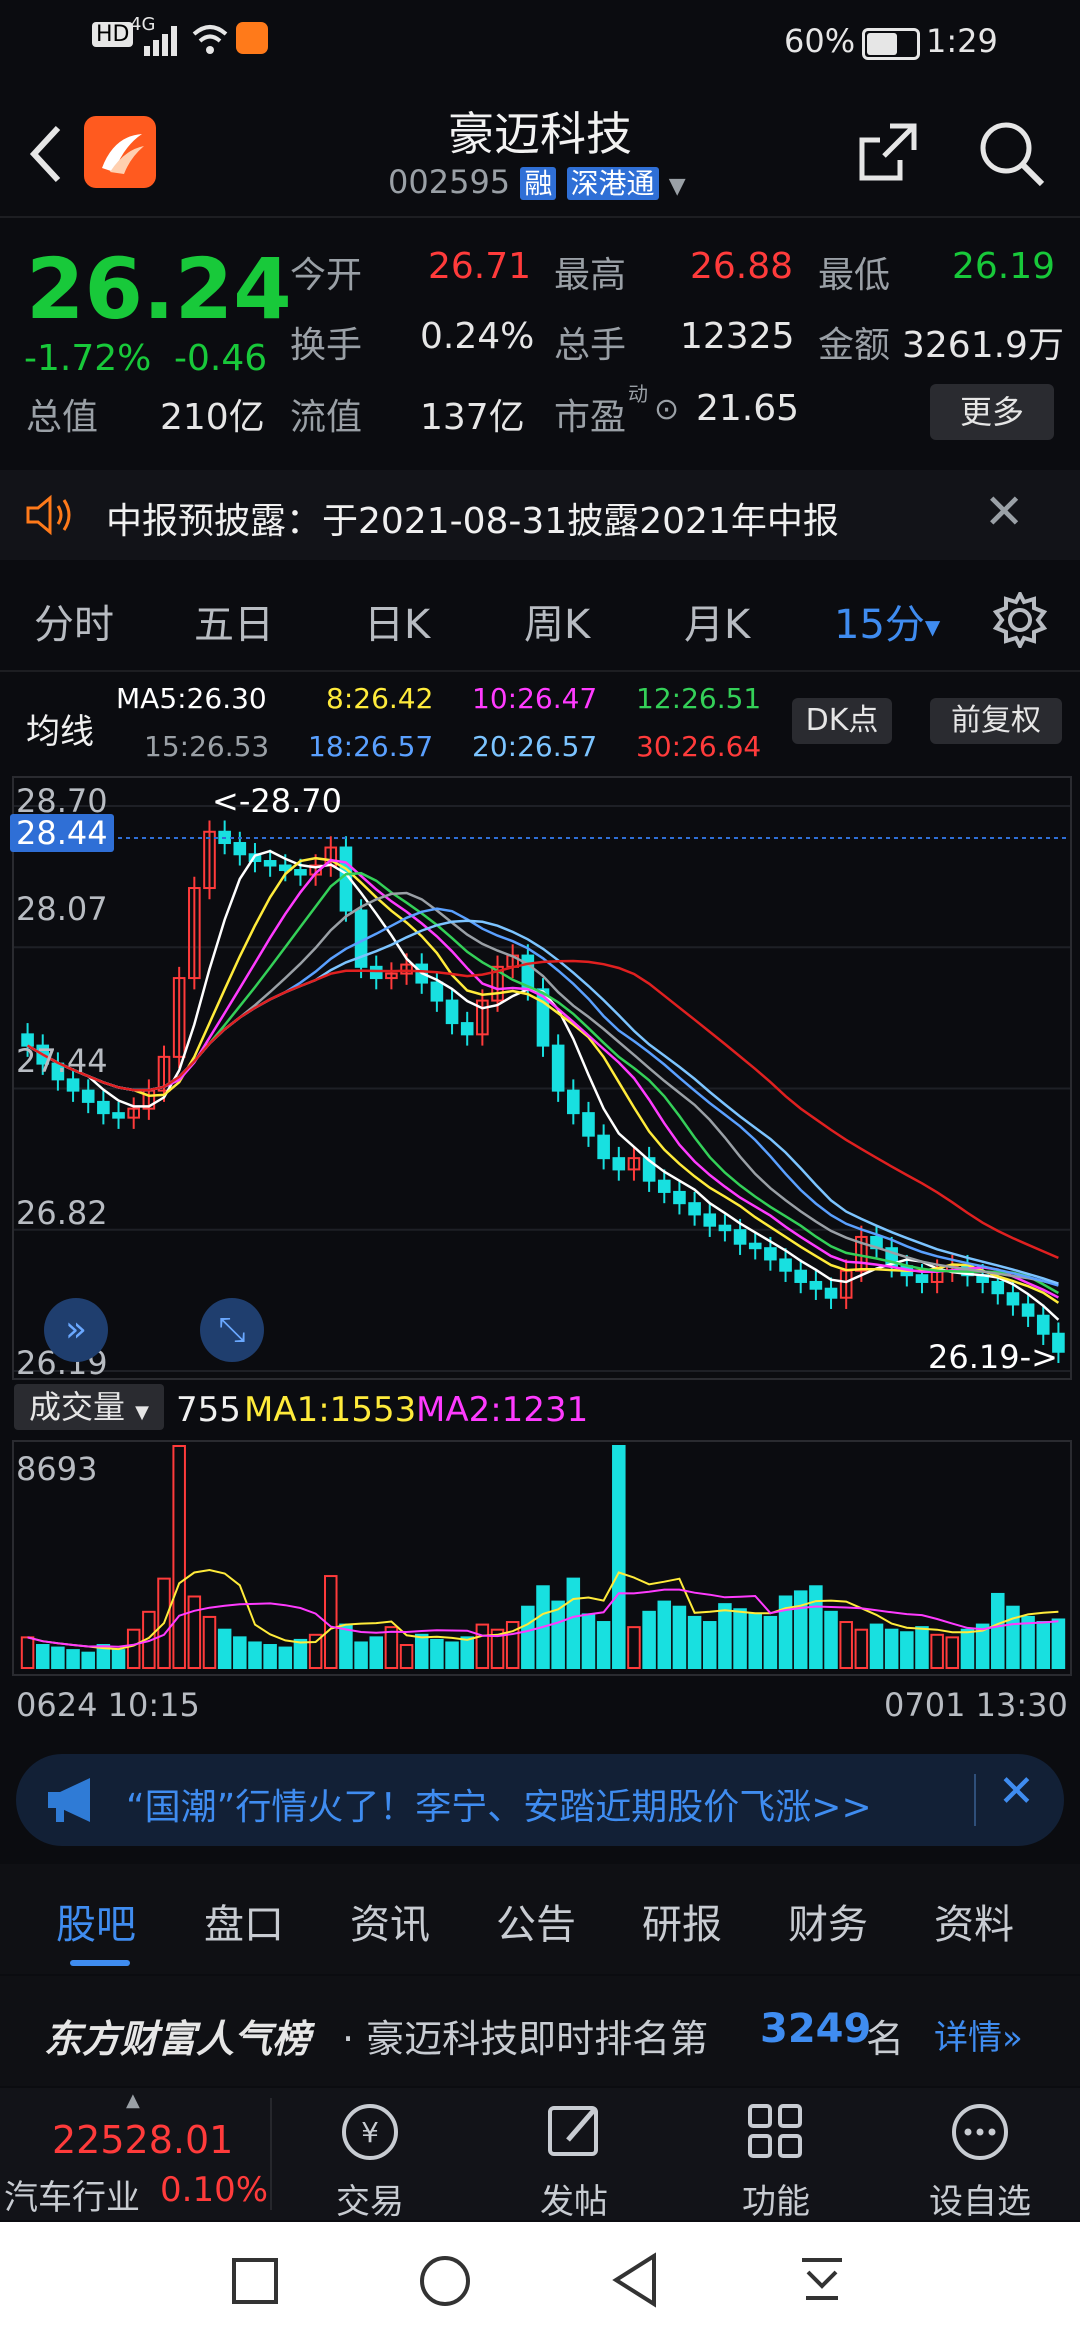 The width and height of the screenshot is (1080, 2340). Describe the element at coordinates (540, 515) in the screenshot. I see `notice-banner: 中报预披露：于2021-08-31披露2021年中报 ✕` at that location.